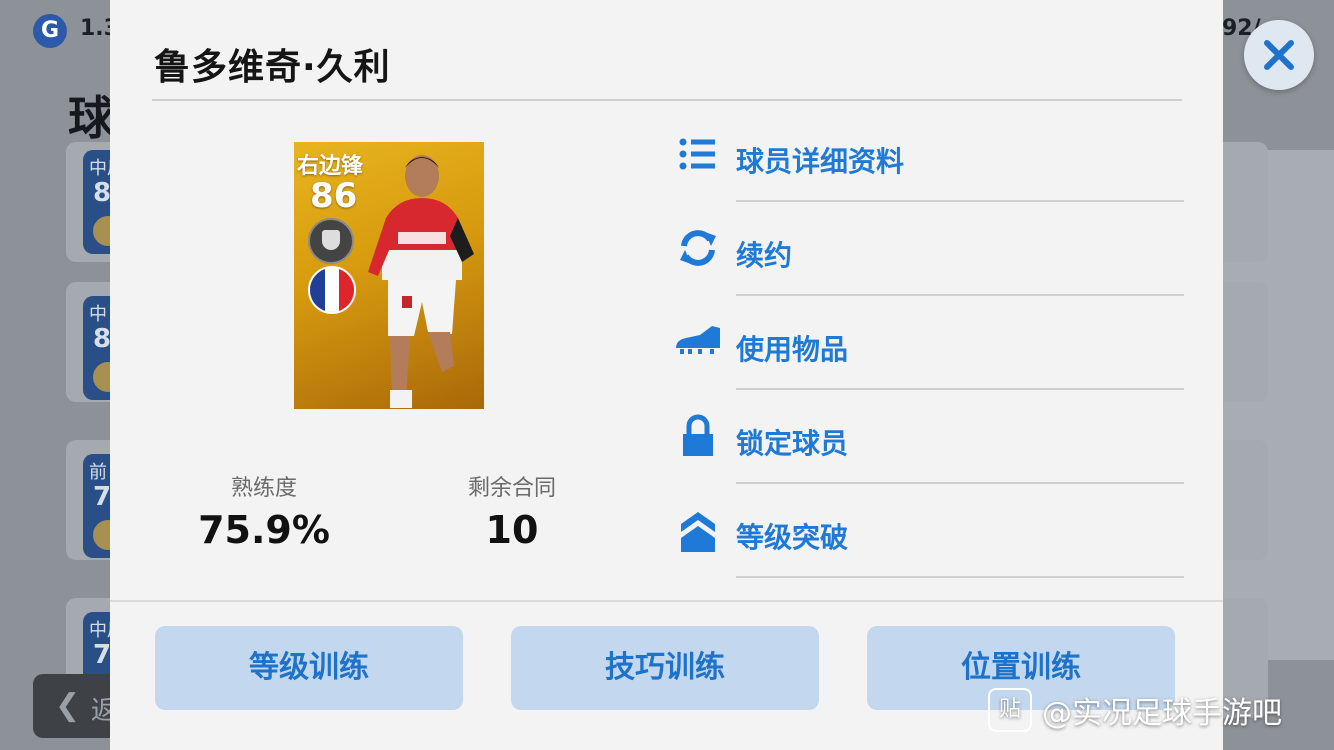 This screenshot has width=1334, height=750. Describe the element at coordinates (925, 249) in the screenshot. I see `menu-renew-contract: 续约` at that location.